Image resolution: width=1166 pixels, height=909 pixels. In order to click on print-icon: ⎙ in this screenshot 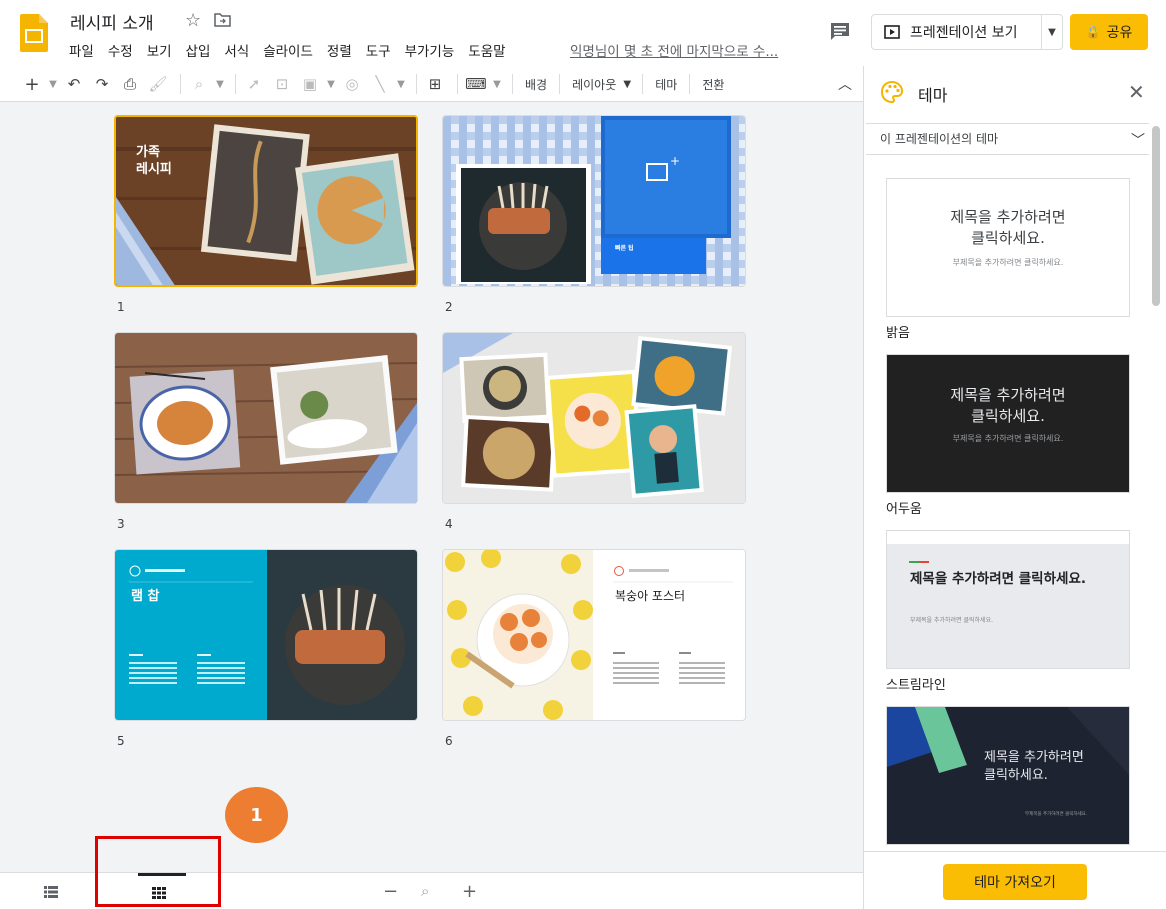, I will do `click(130, 84)`.